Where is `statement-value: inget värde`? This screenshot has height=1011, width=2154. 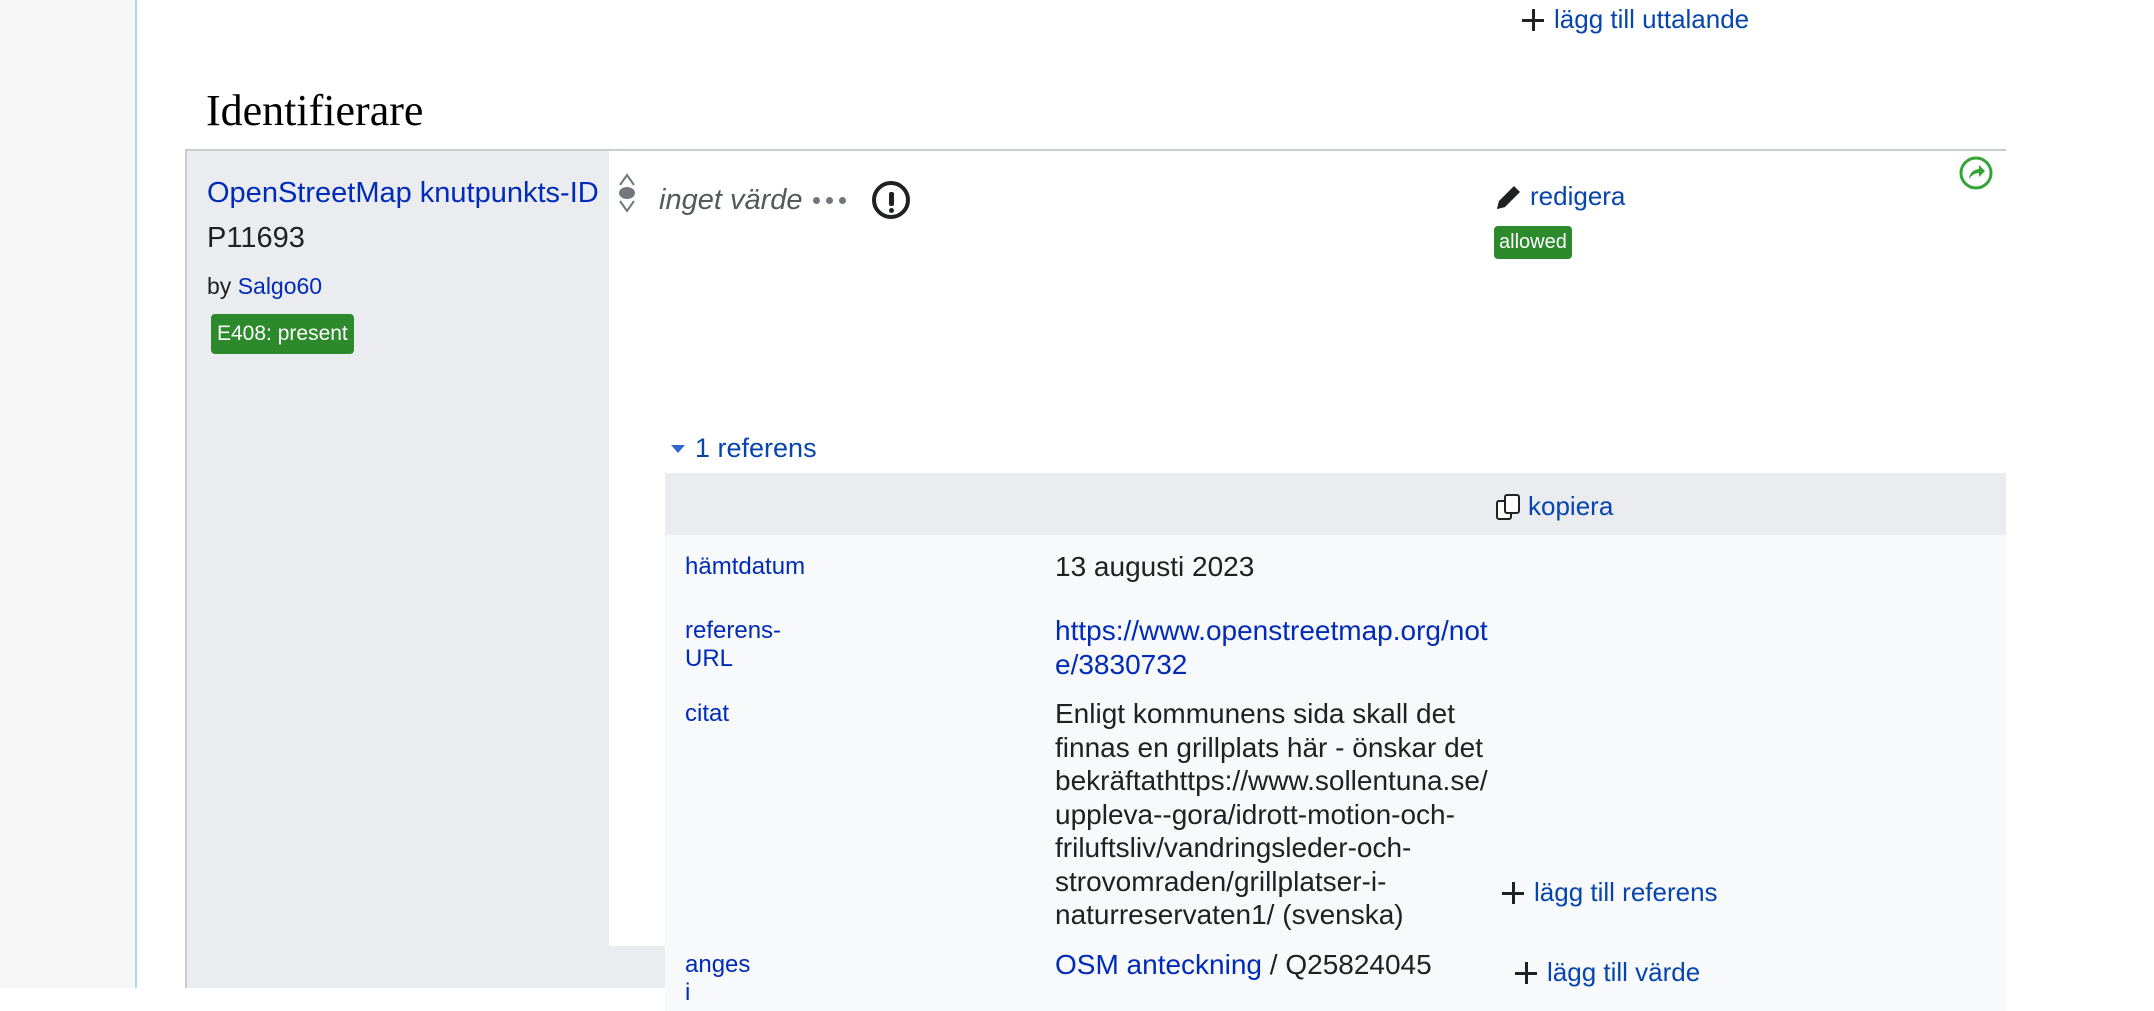 statement-value: inget värde is located at coordinates (784, 200).